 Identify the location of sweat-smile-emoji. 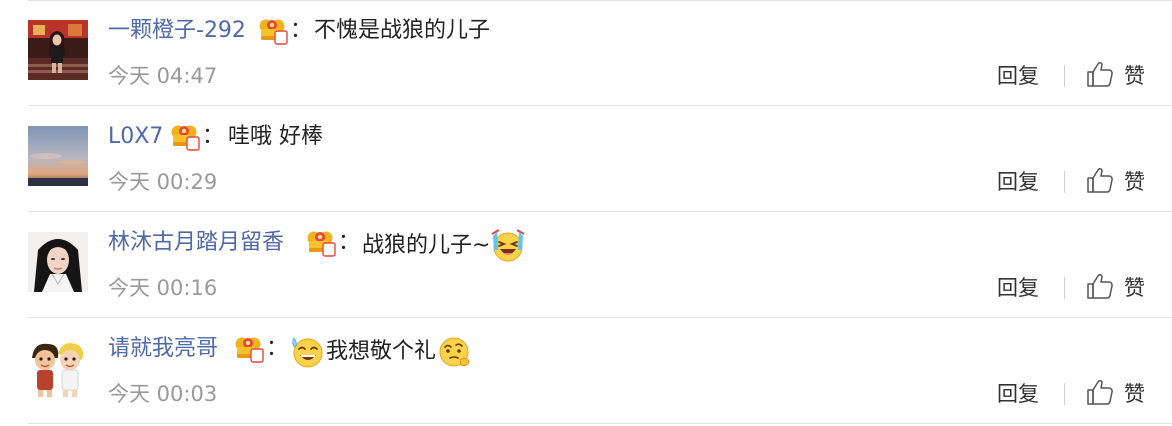
(307, 352).